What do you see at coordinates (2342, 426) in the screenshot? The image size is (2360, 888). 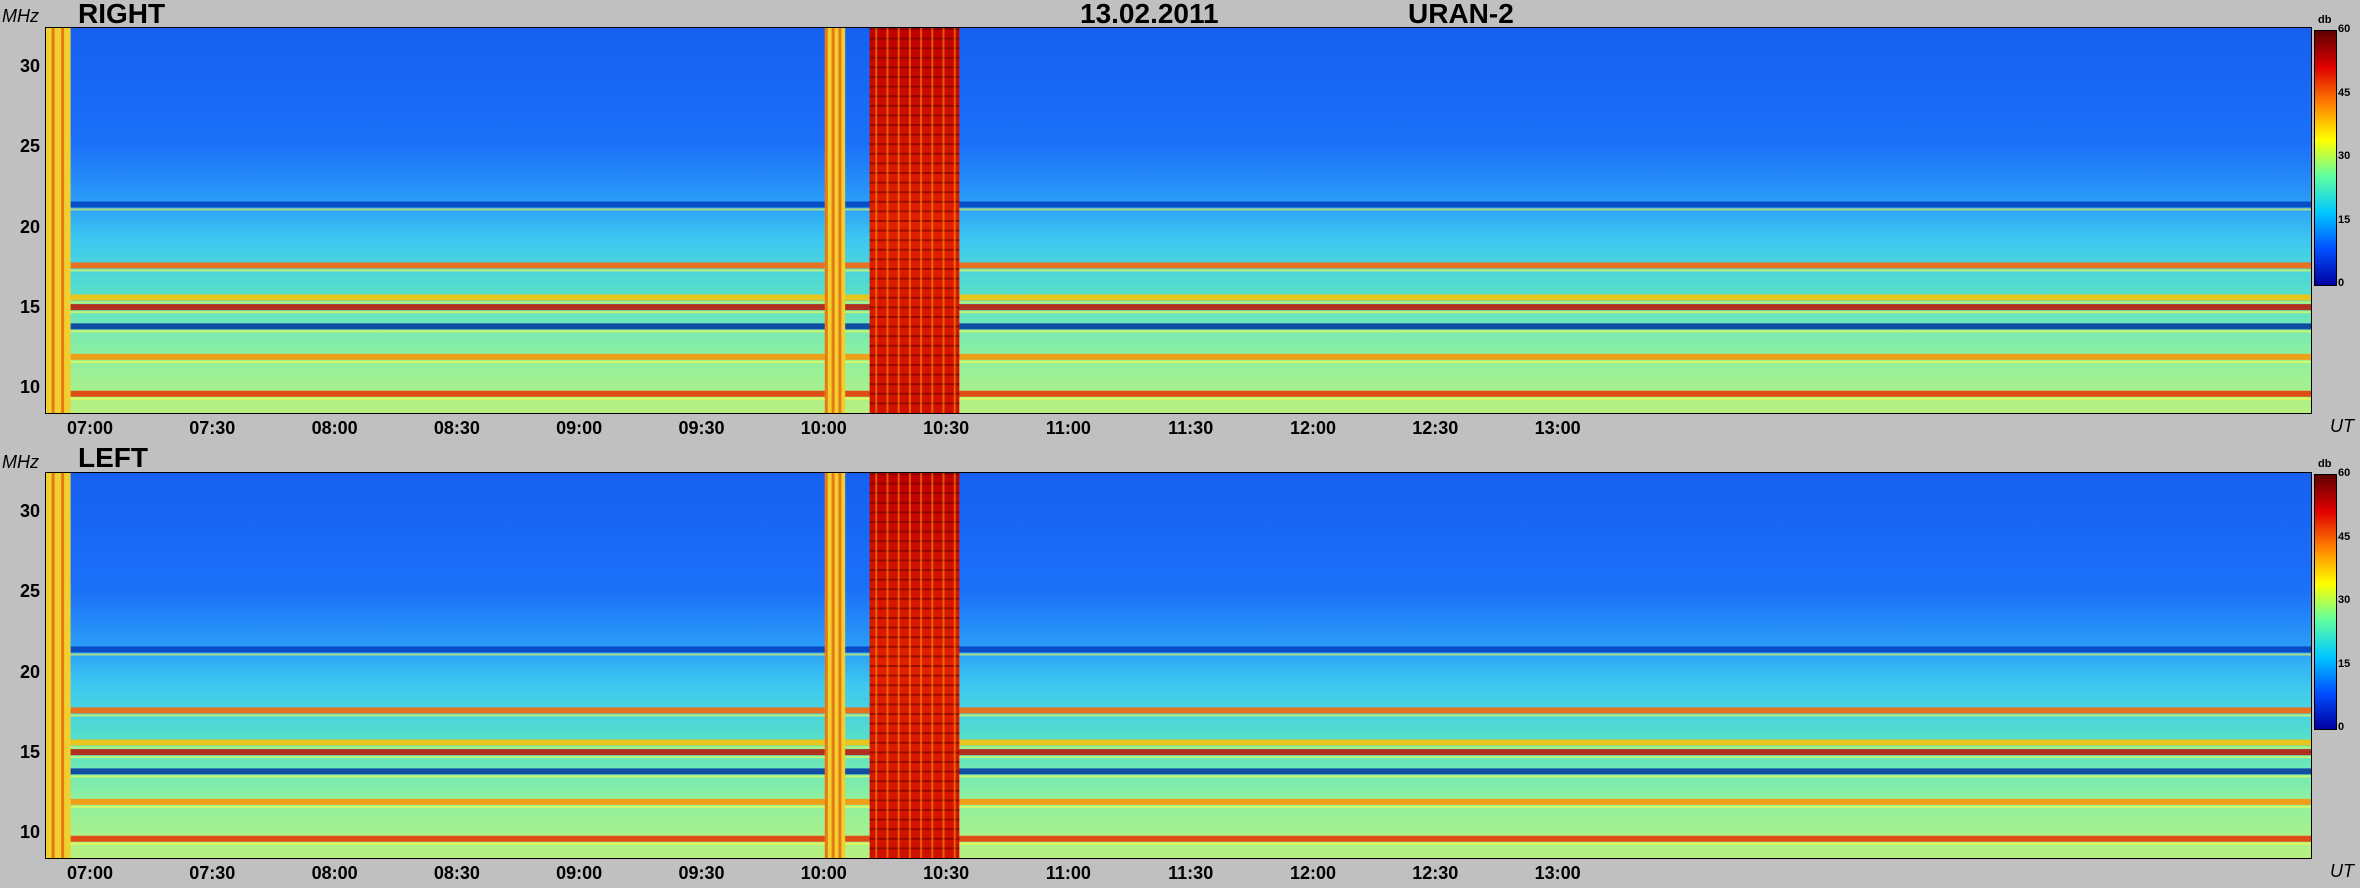 I see `x-axis-unit: UT` at bounding box center [2342, 426].